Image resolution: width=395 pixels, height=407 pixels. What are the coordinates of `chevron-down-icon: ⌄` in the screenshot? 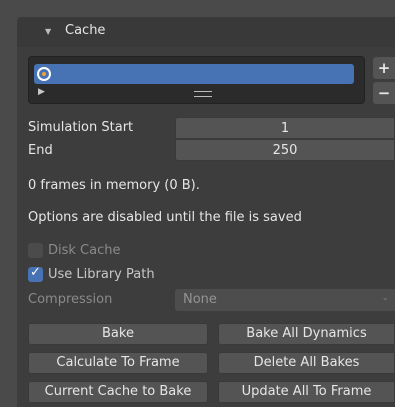 It's located at (385, 298).